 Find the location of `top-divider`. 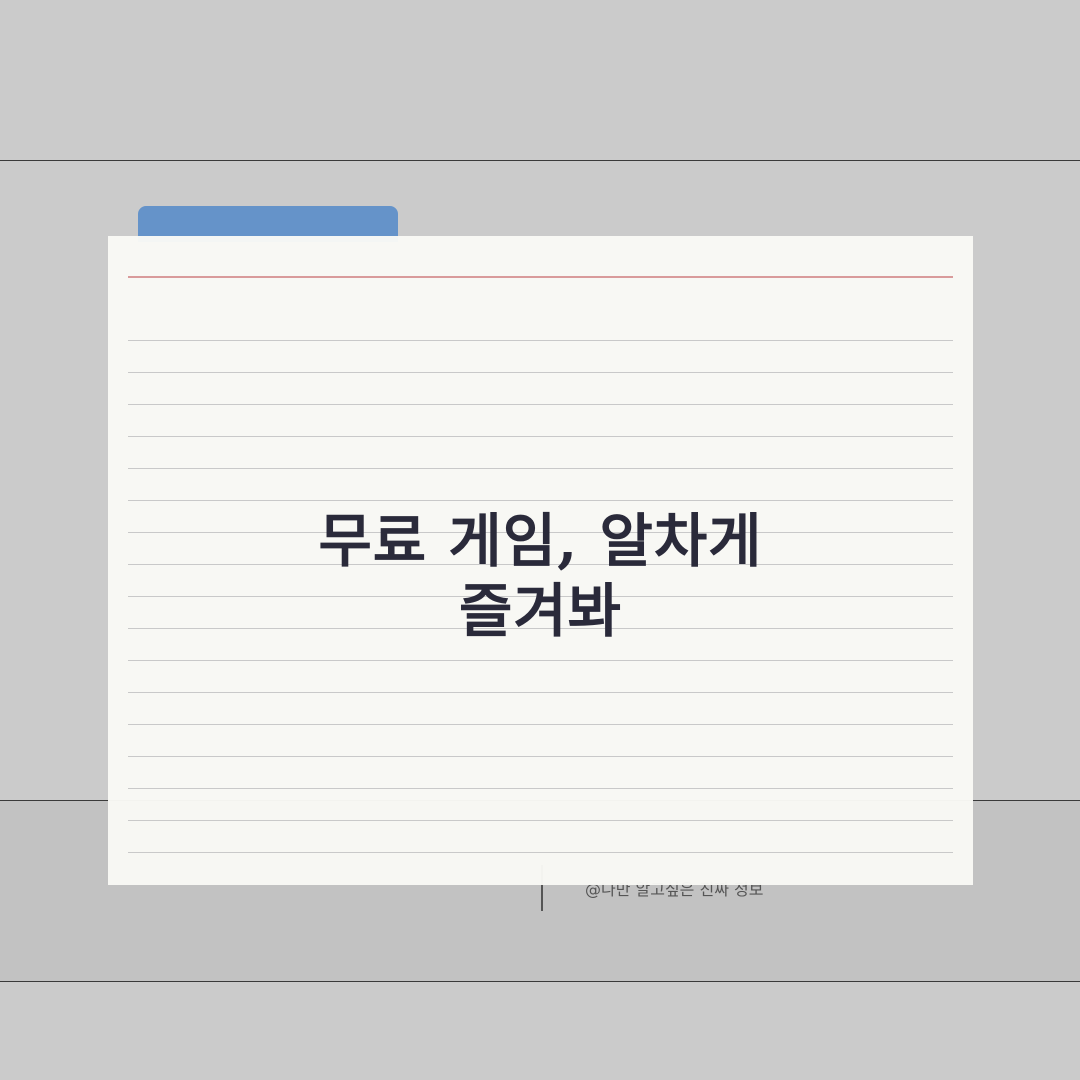

top-divider is located at coordinates (540, 160).